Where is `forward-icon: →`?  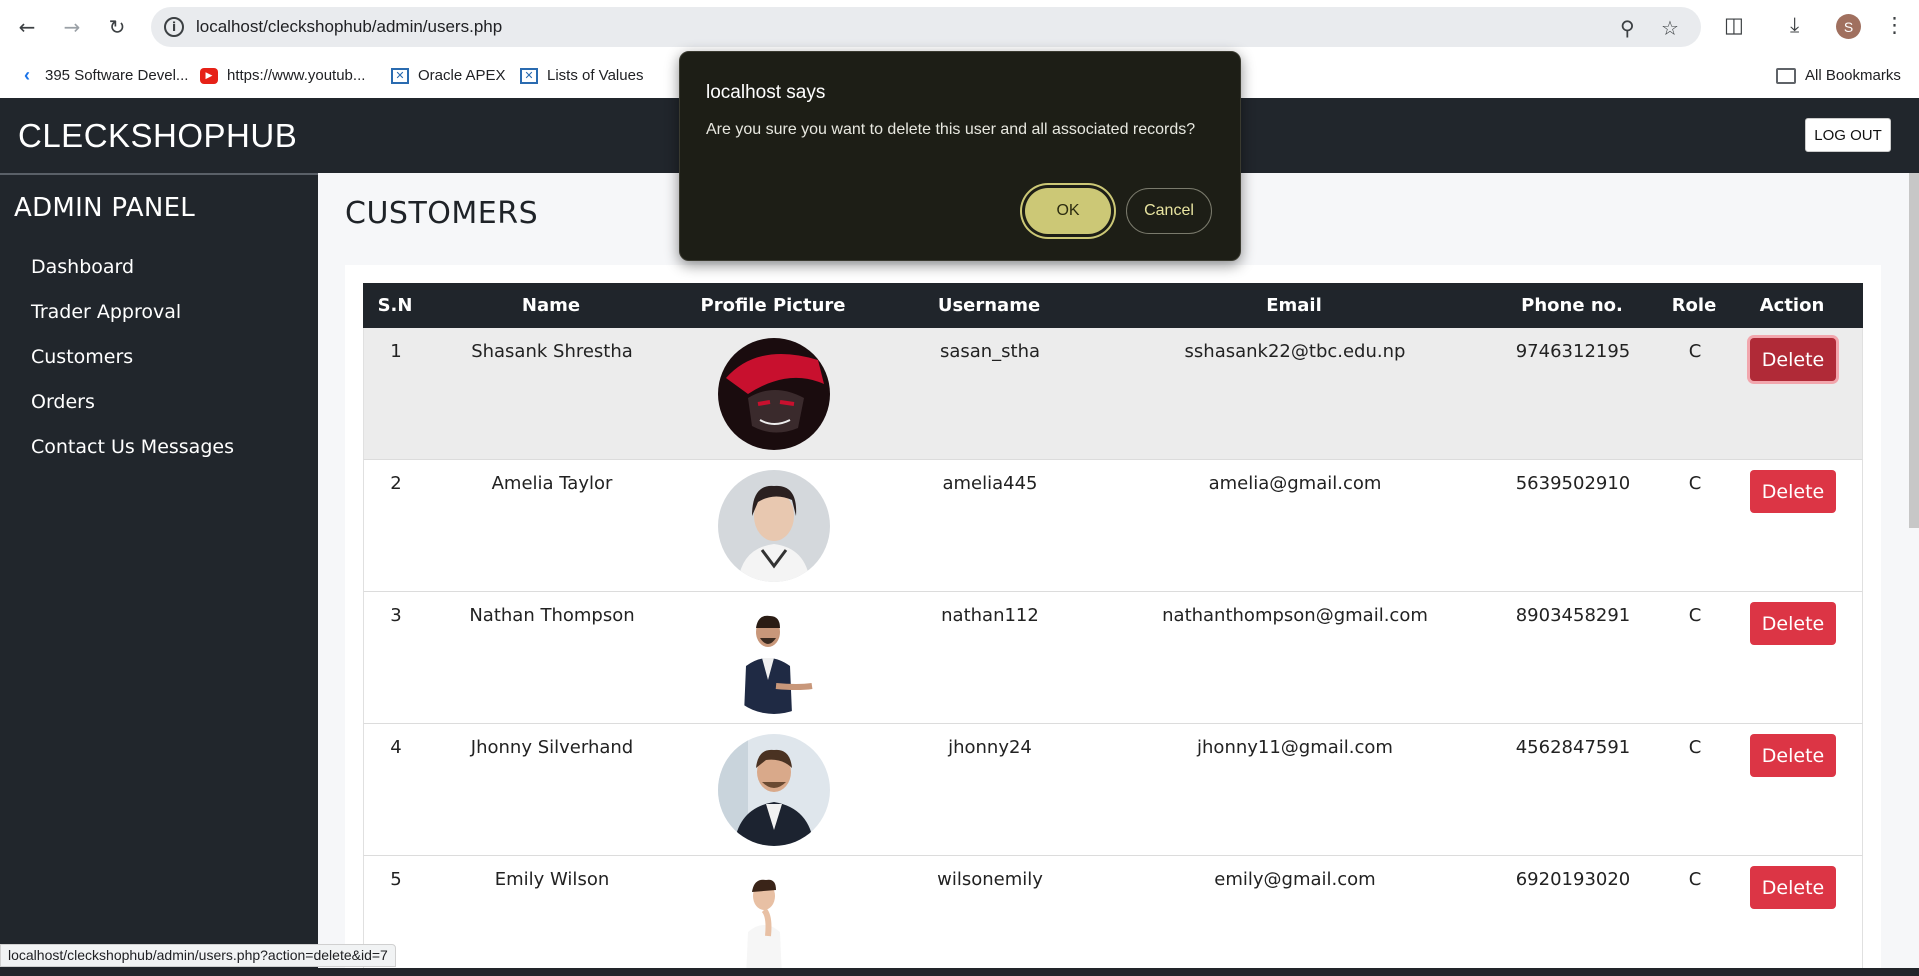
forward-icon: → is located at coordinates (72, 27).